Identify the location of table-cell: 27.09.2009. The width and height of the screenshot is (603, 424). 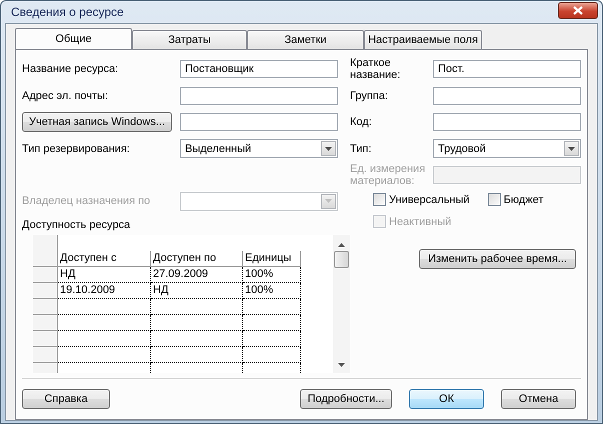
(197, 274).